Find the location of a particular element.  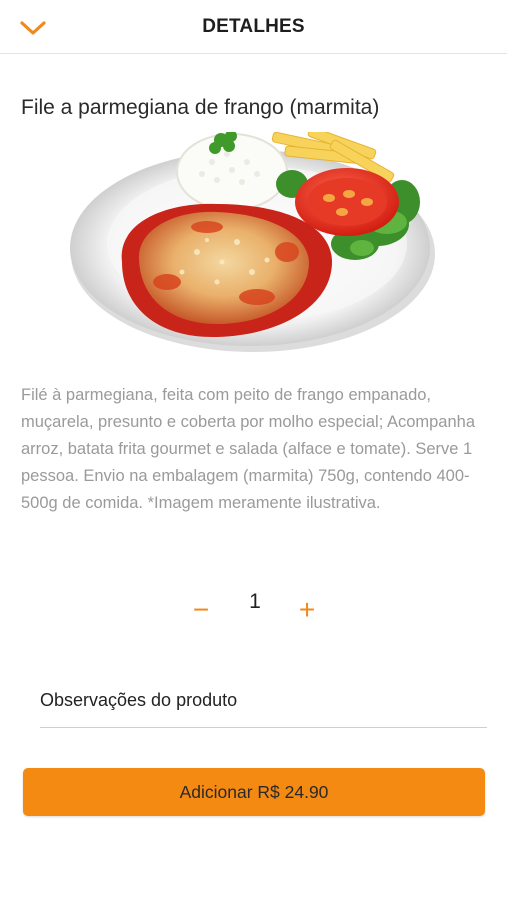

add-to-cart-button: Adicionar R$ 24.90 is located at coordinates (254, 792).